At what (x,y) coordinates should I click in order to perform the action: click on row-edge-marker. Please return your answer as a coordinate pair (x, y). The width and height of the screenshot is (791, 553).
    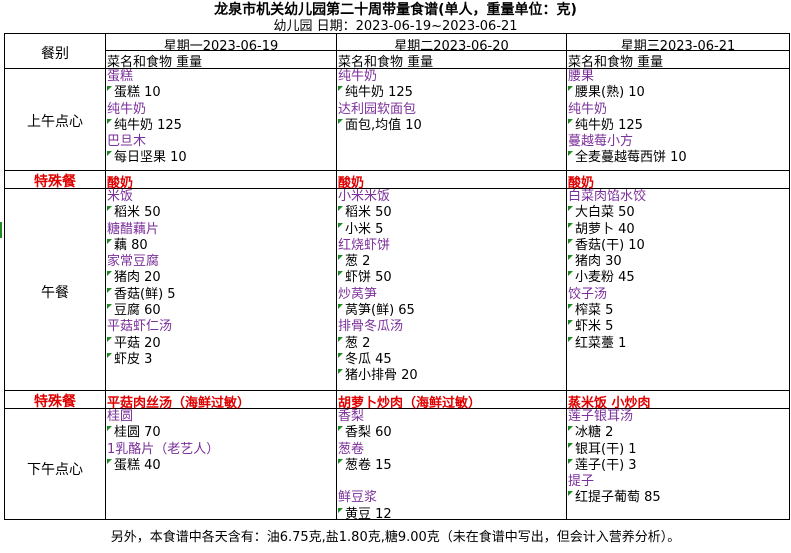
    Looking at the image, I should click on (1, 230).